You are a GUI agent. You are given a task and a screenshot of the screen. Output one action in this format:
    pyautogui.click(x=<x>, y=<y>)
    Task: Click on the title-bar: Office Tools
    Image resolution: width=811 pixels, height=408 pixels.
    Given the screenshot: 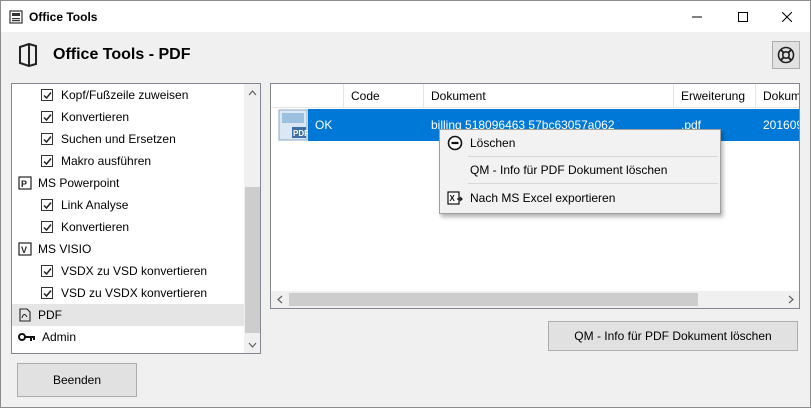 What is the action you would take?
    pyautogui.click(x=405, y=16)
    